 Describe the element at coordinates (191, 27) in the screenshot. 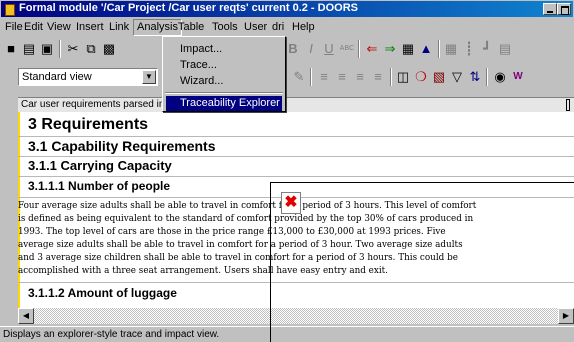

I see `menu-table: Table` at that location.